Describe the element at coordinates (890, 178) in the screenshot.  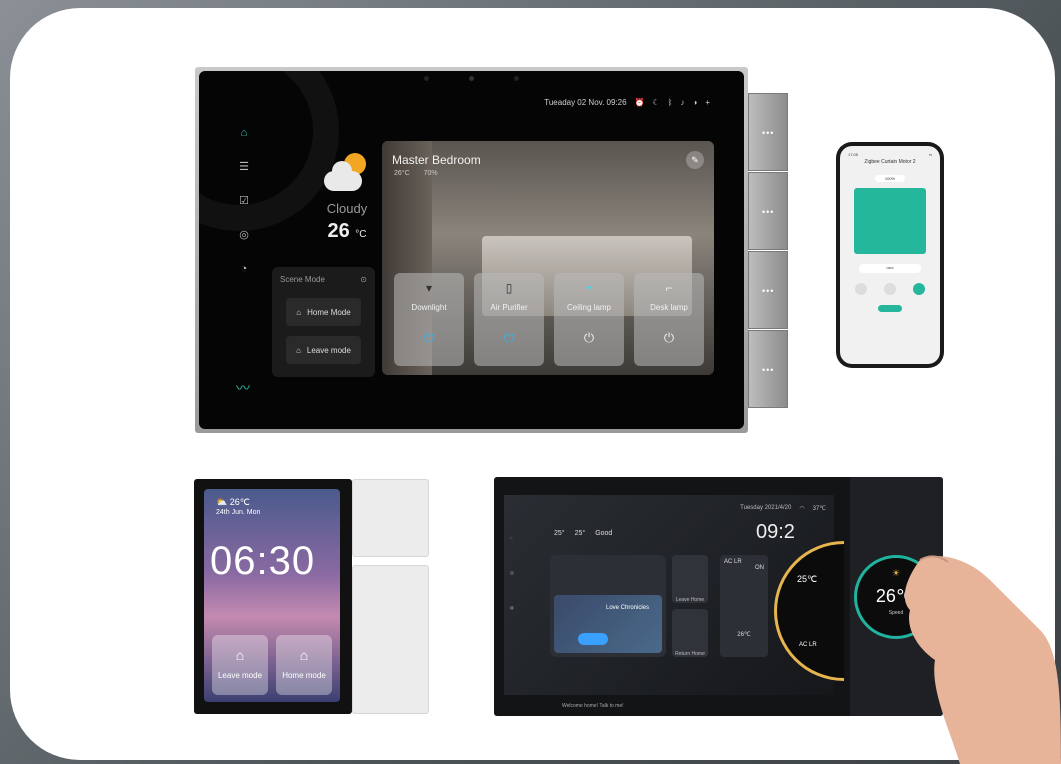
I see `curtain-open-percent: 100%` at that location.